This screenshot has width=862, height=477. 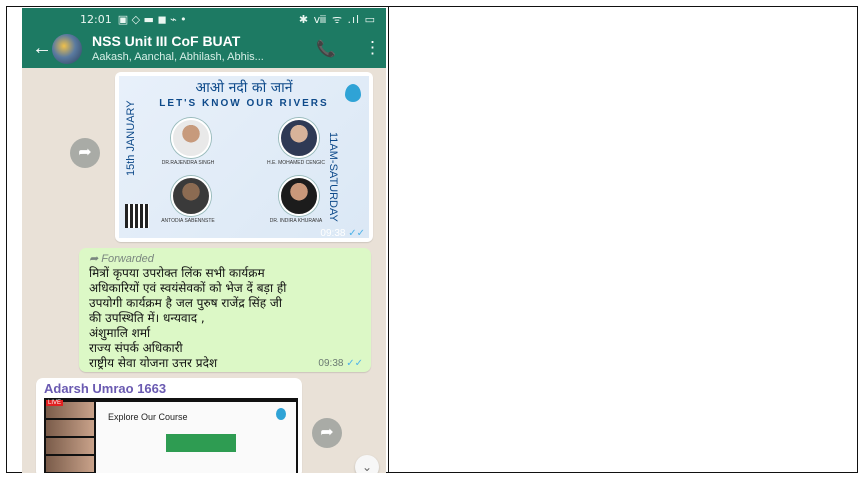 I want to click on speaker-name: DR.RAJENDRA SINGH, so click(x=188, y=163).